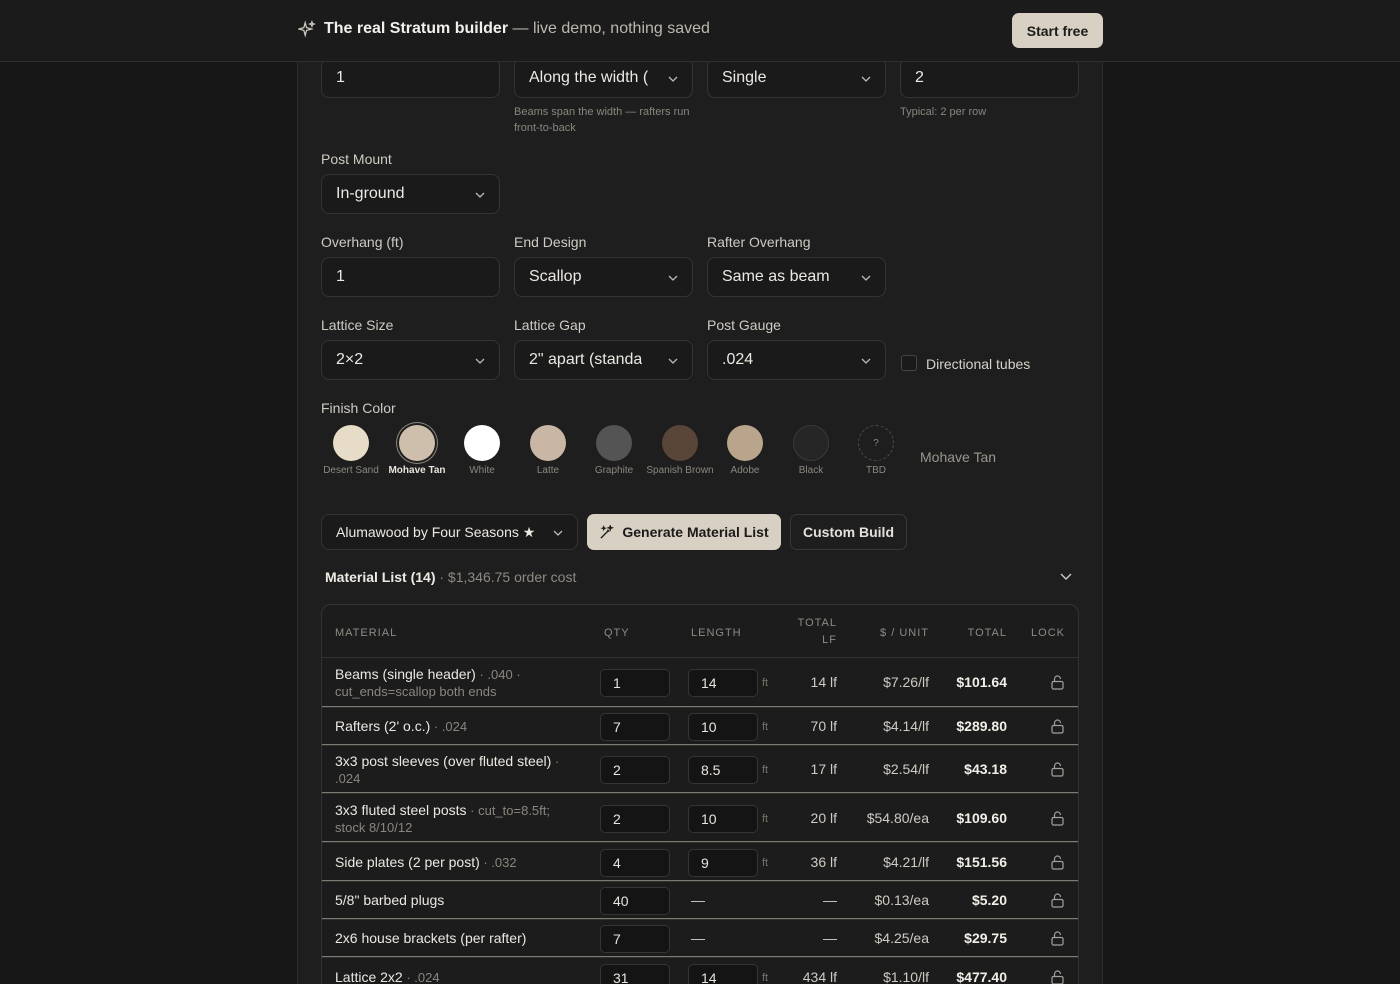  Describe the element at coordinates (635, 974) in the screenshot. I see `qty-input: 31` at that location.